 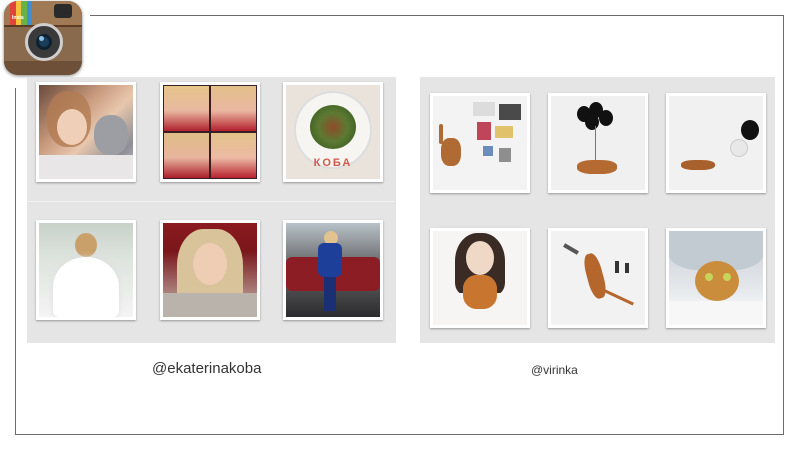 I want to click on photo-collage-four-selfies, so click(x=210, y=132).